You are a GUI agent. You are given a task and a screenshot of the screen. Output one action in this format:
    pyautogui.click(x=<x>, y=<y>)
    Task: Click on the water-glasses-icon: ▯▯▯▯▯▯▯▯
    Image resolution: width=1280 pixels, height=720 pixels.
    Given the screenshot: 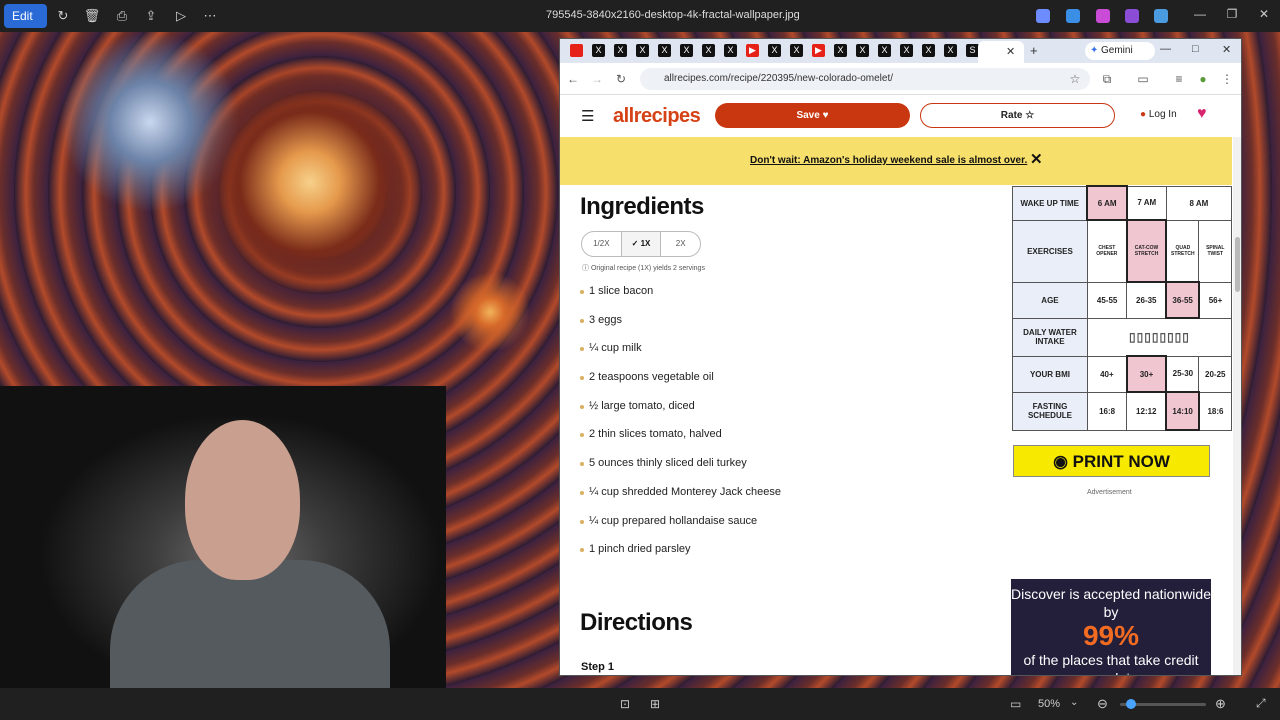 What is the action you would take?
    pyautogui.click(x=1159, y=337)
    